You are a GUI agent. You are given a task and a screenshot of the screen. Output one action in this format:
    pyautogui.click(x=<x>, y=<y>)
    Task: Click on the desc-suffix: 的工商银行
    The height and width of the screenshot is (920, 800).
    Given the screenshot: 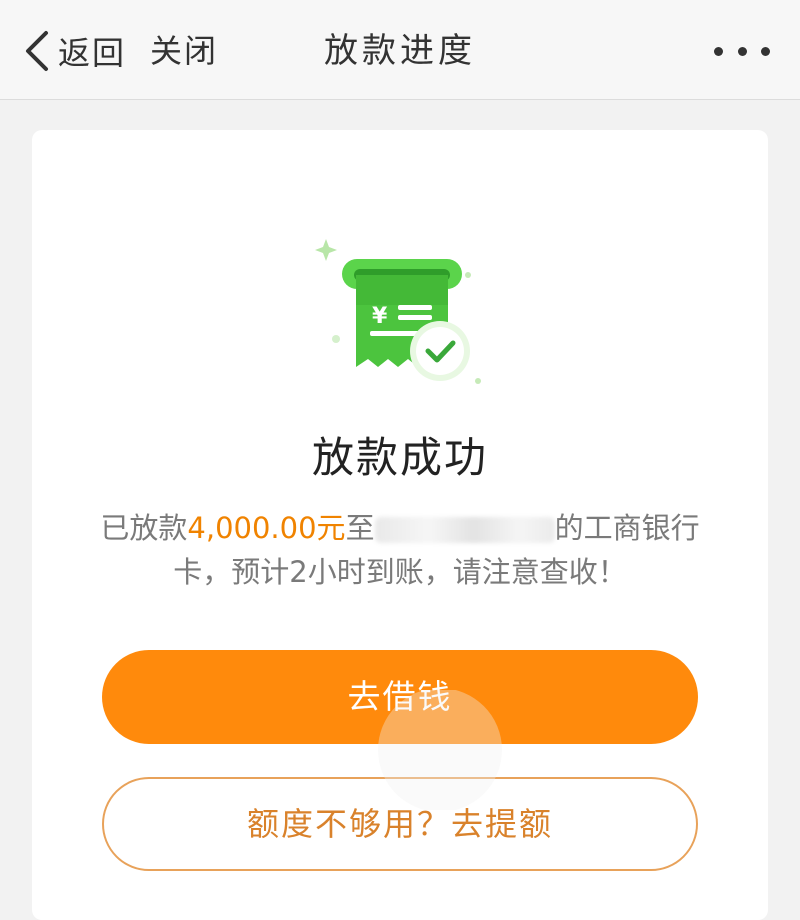 What is the action you would take?
    pyautogui.click(x=627, y=528)
    